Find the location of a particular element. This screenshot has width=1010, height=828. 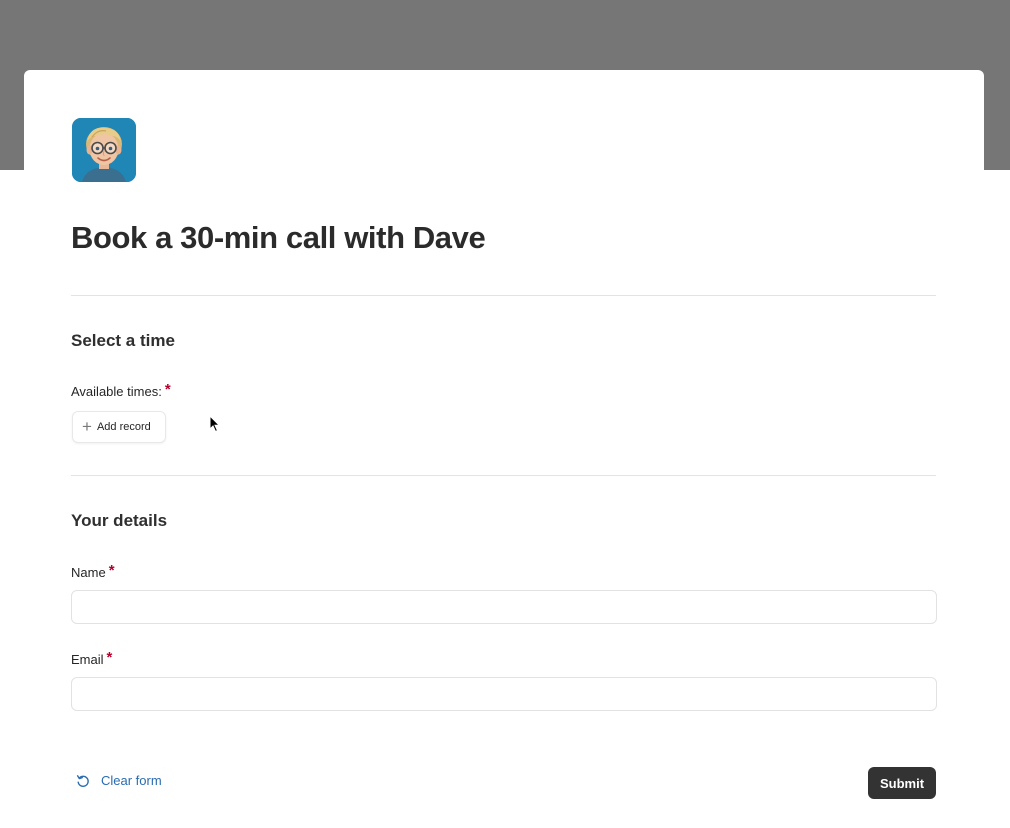

add-record-label: Add record is located at coordinates (123, 427).